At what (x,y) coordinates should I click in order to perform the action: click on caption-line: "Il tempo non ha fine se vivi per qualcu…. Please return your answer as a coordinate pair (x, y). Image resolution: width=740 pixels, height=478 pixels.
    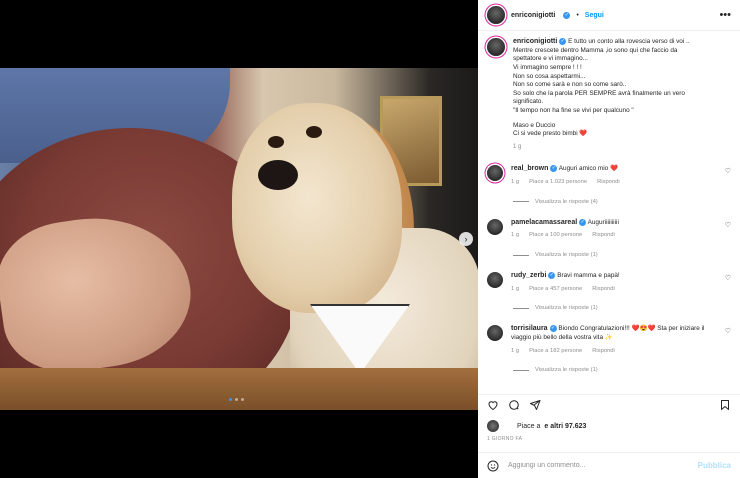
    Looking at the image, I should click on (573, 110).